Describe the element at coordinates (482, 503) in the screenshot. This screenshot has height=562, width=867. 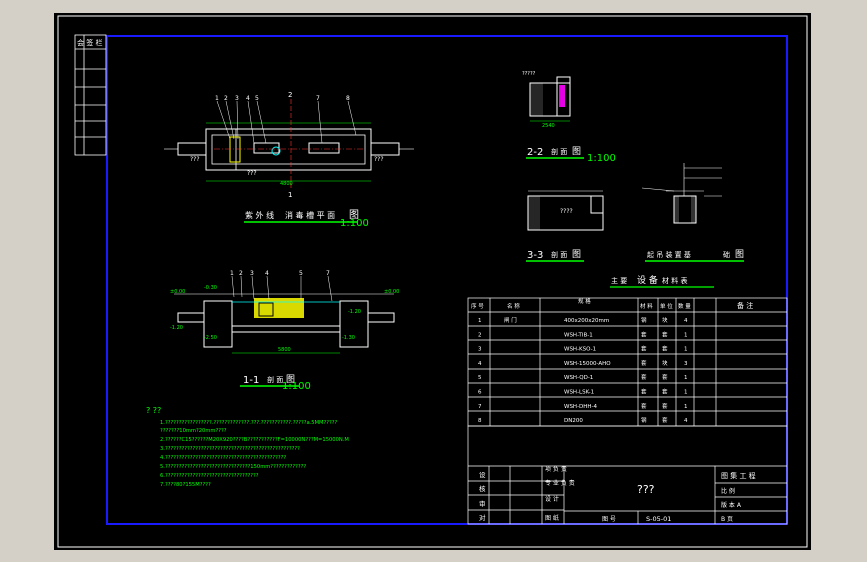
I see `tb-left-label: 审` at that location.